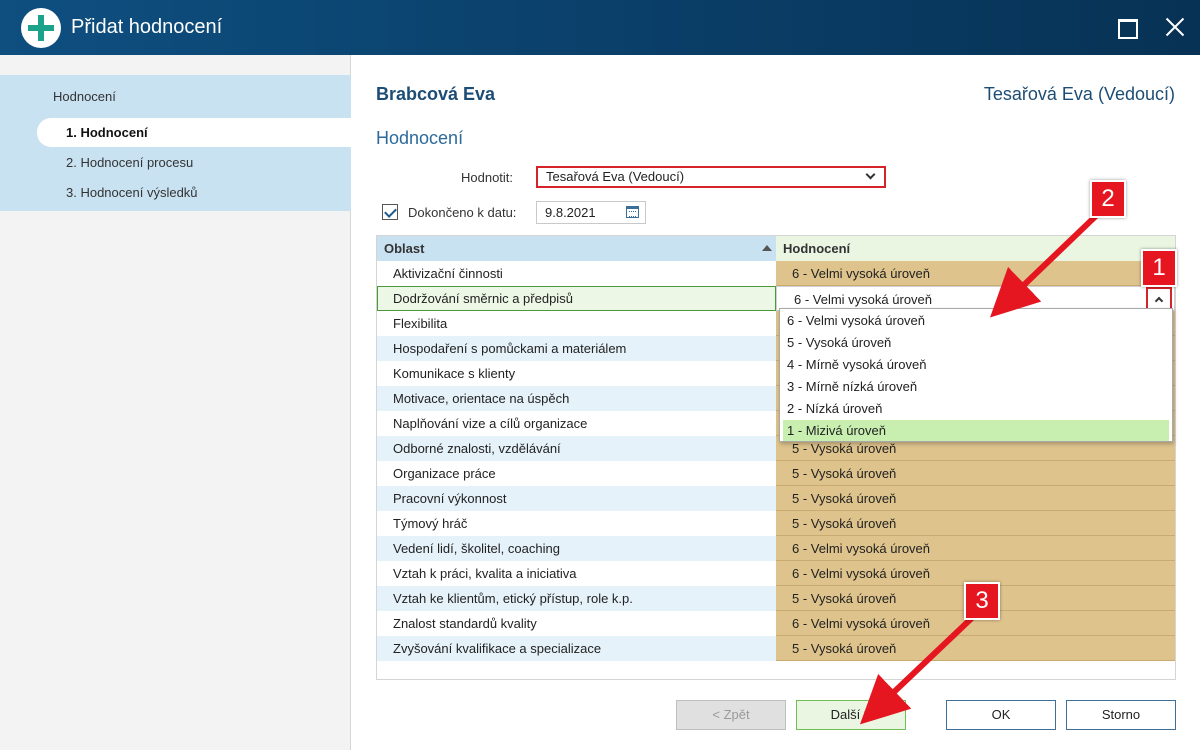 Image resolution: width=1200 pixels, height=750 pixels. What do you see at coordinates (982, 601) in the screenshot?
I see `callout-3: 3` at bounding box center [982, 601].